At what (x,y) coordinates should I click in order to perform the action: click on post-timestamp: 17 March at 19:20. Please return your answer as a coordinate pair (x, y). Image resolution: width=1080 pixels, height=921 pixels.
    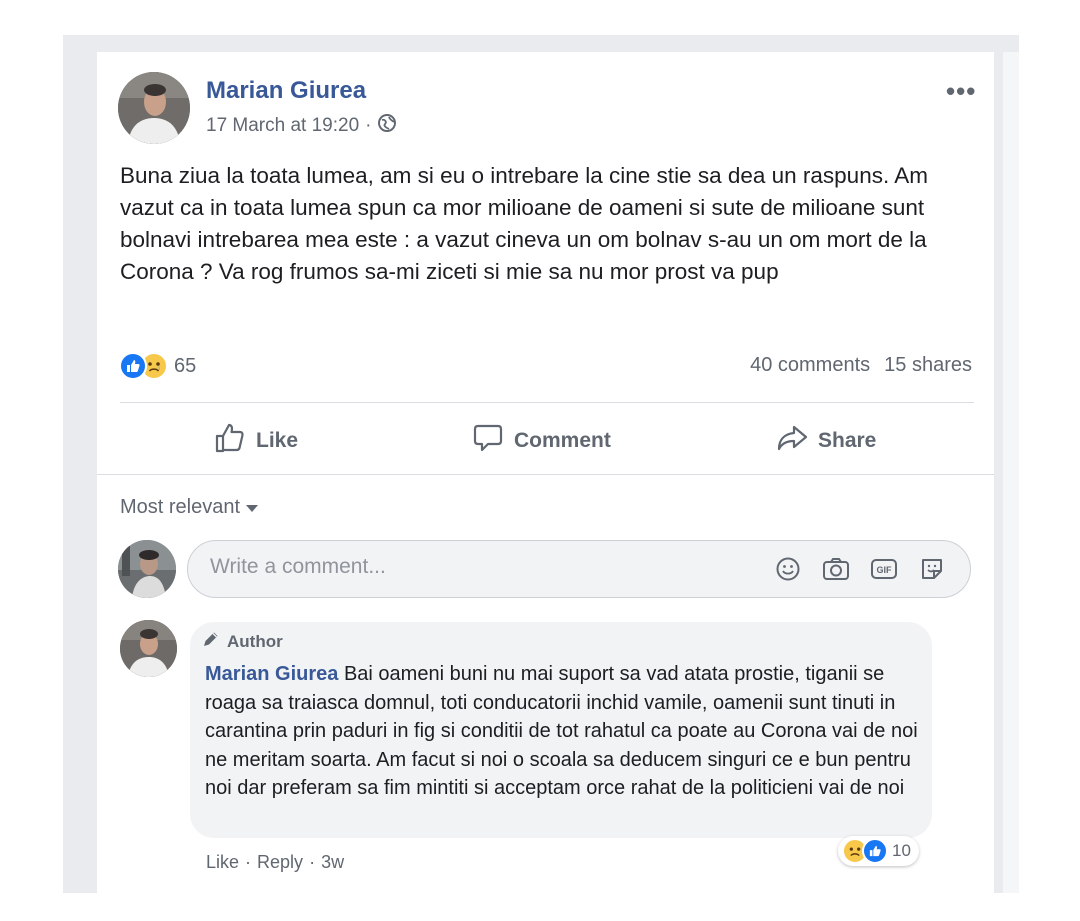
    Looking at the image, I should click on (282, 126).